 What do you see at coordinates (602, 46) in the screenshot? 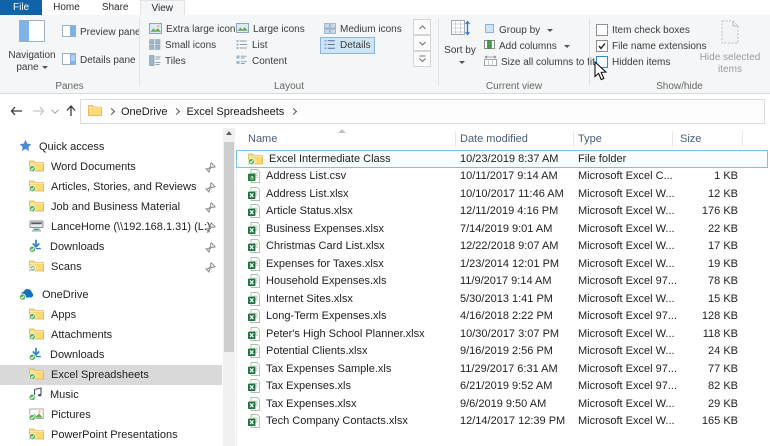
I see `checked-checkbox-icon` at bounding box center [602, 46].